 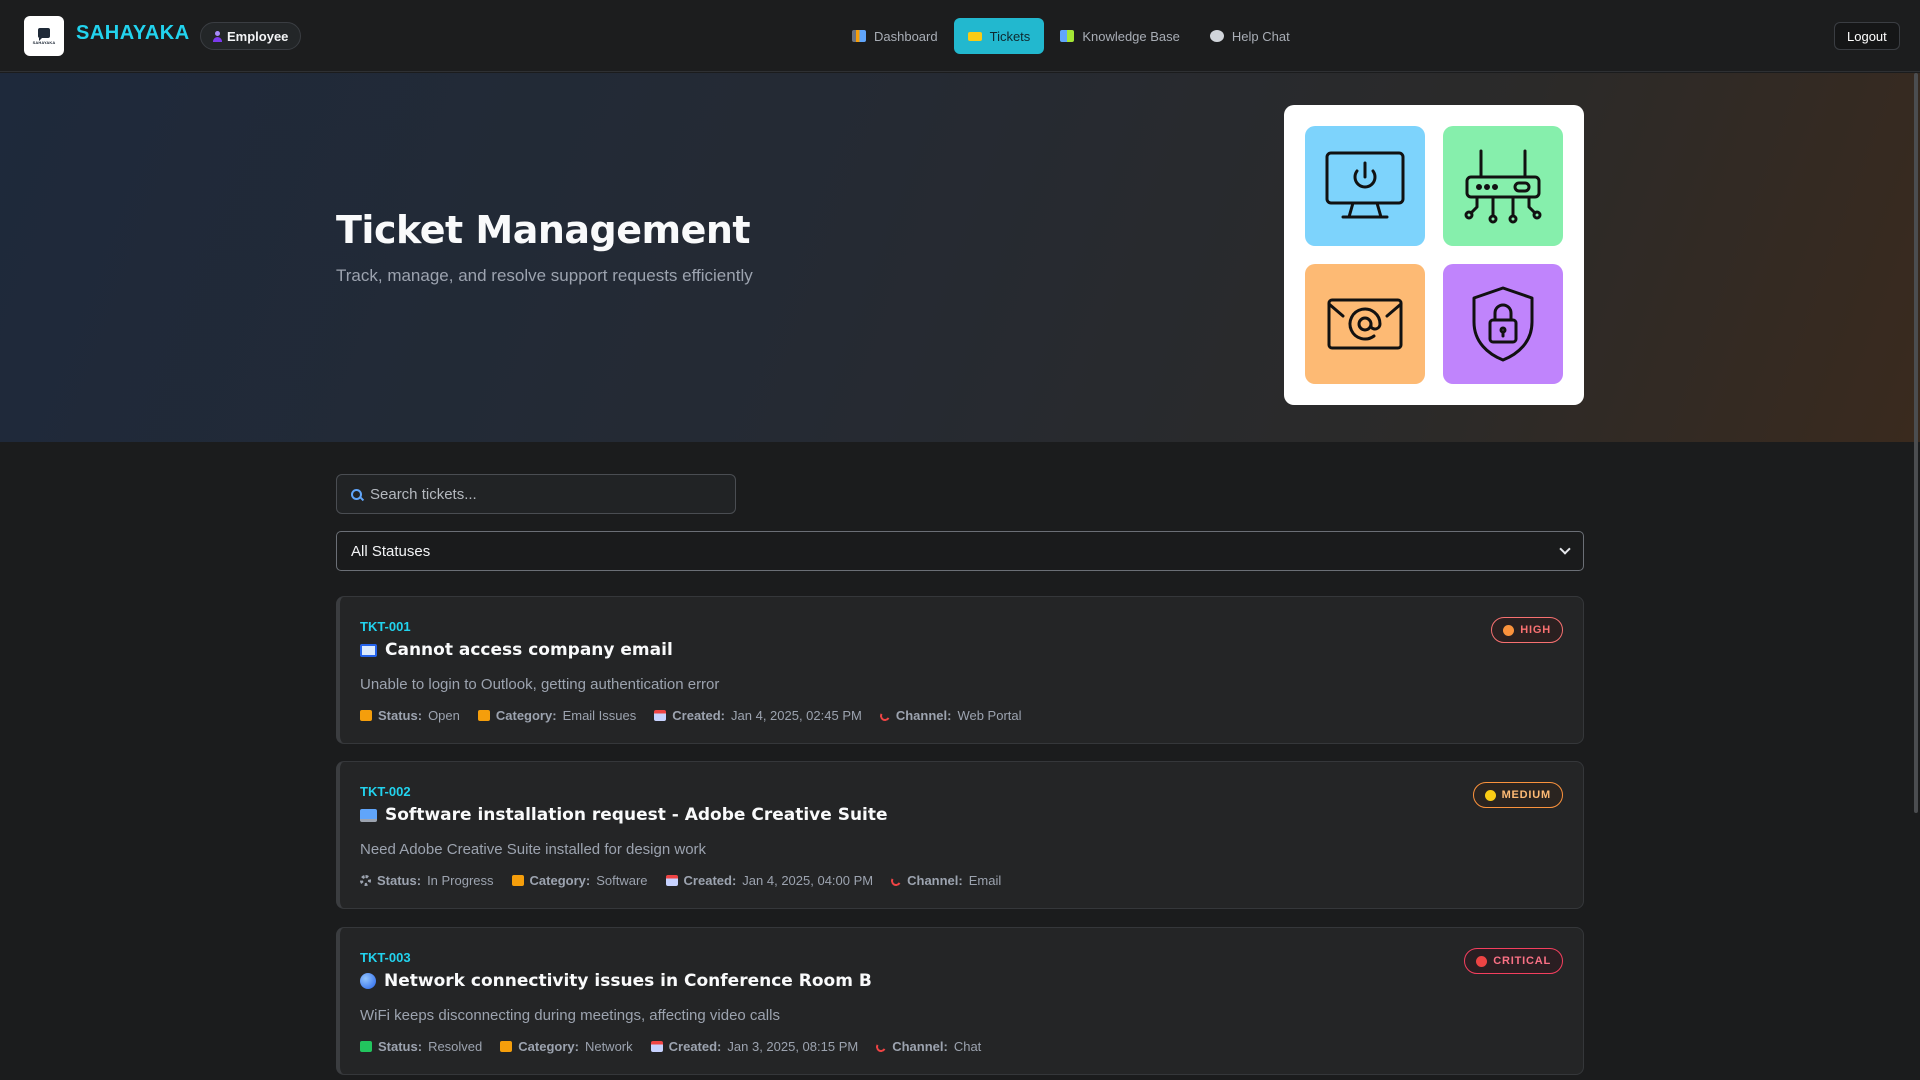 I want to click on ticket-created: Created: Jan 3, 2025, 08:15 PM, so click(x=754, y=1046).